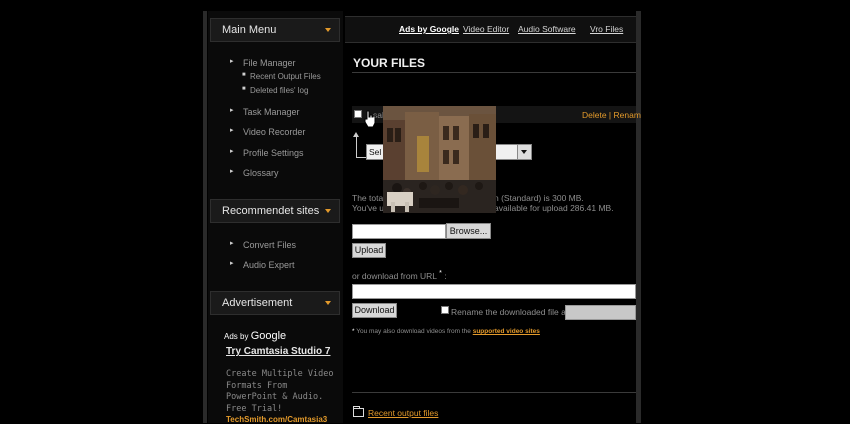  What do you see at coordinates (358, 411) in the screenshot?
I see `folder-icon` at bounding box center [358, 411].